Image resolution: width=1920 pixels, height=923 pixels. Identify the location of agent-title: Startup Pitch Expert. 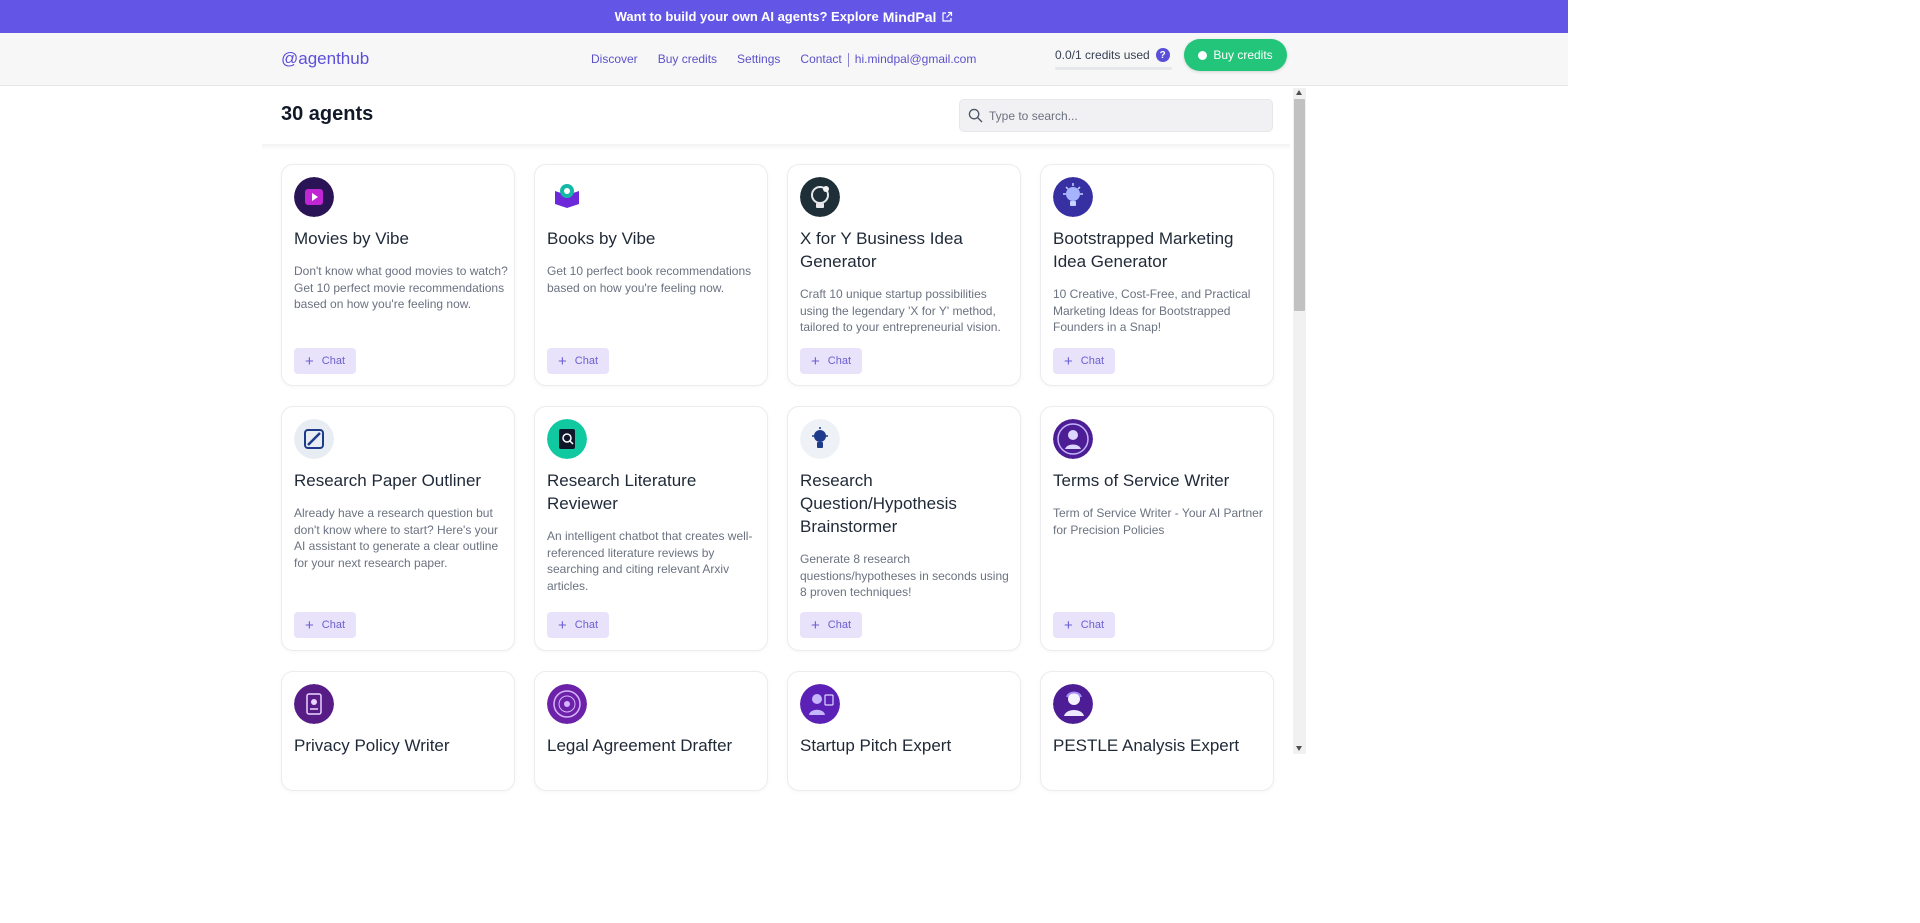
(876, 745).